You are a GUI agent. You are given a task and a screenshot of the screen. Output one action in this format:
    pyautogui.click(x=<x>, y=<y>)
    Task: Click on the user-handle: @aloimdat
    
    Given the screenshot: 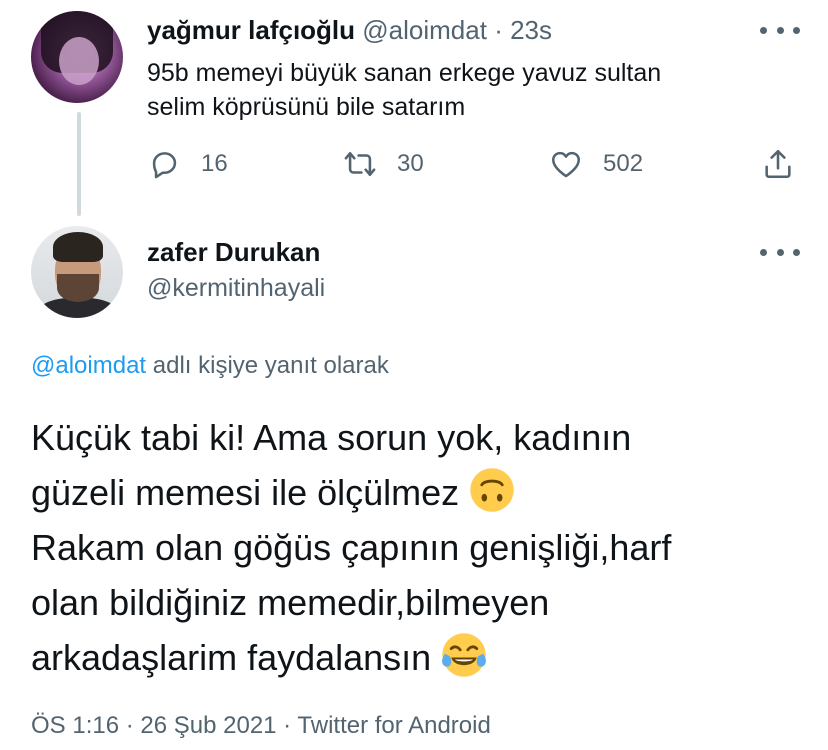 What is the action you would take?
    pyautogui.click(x=424, y=30)
    